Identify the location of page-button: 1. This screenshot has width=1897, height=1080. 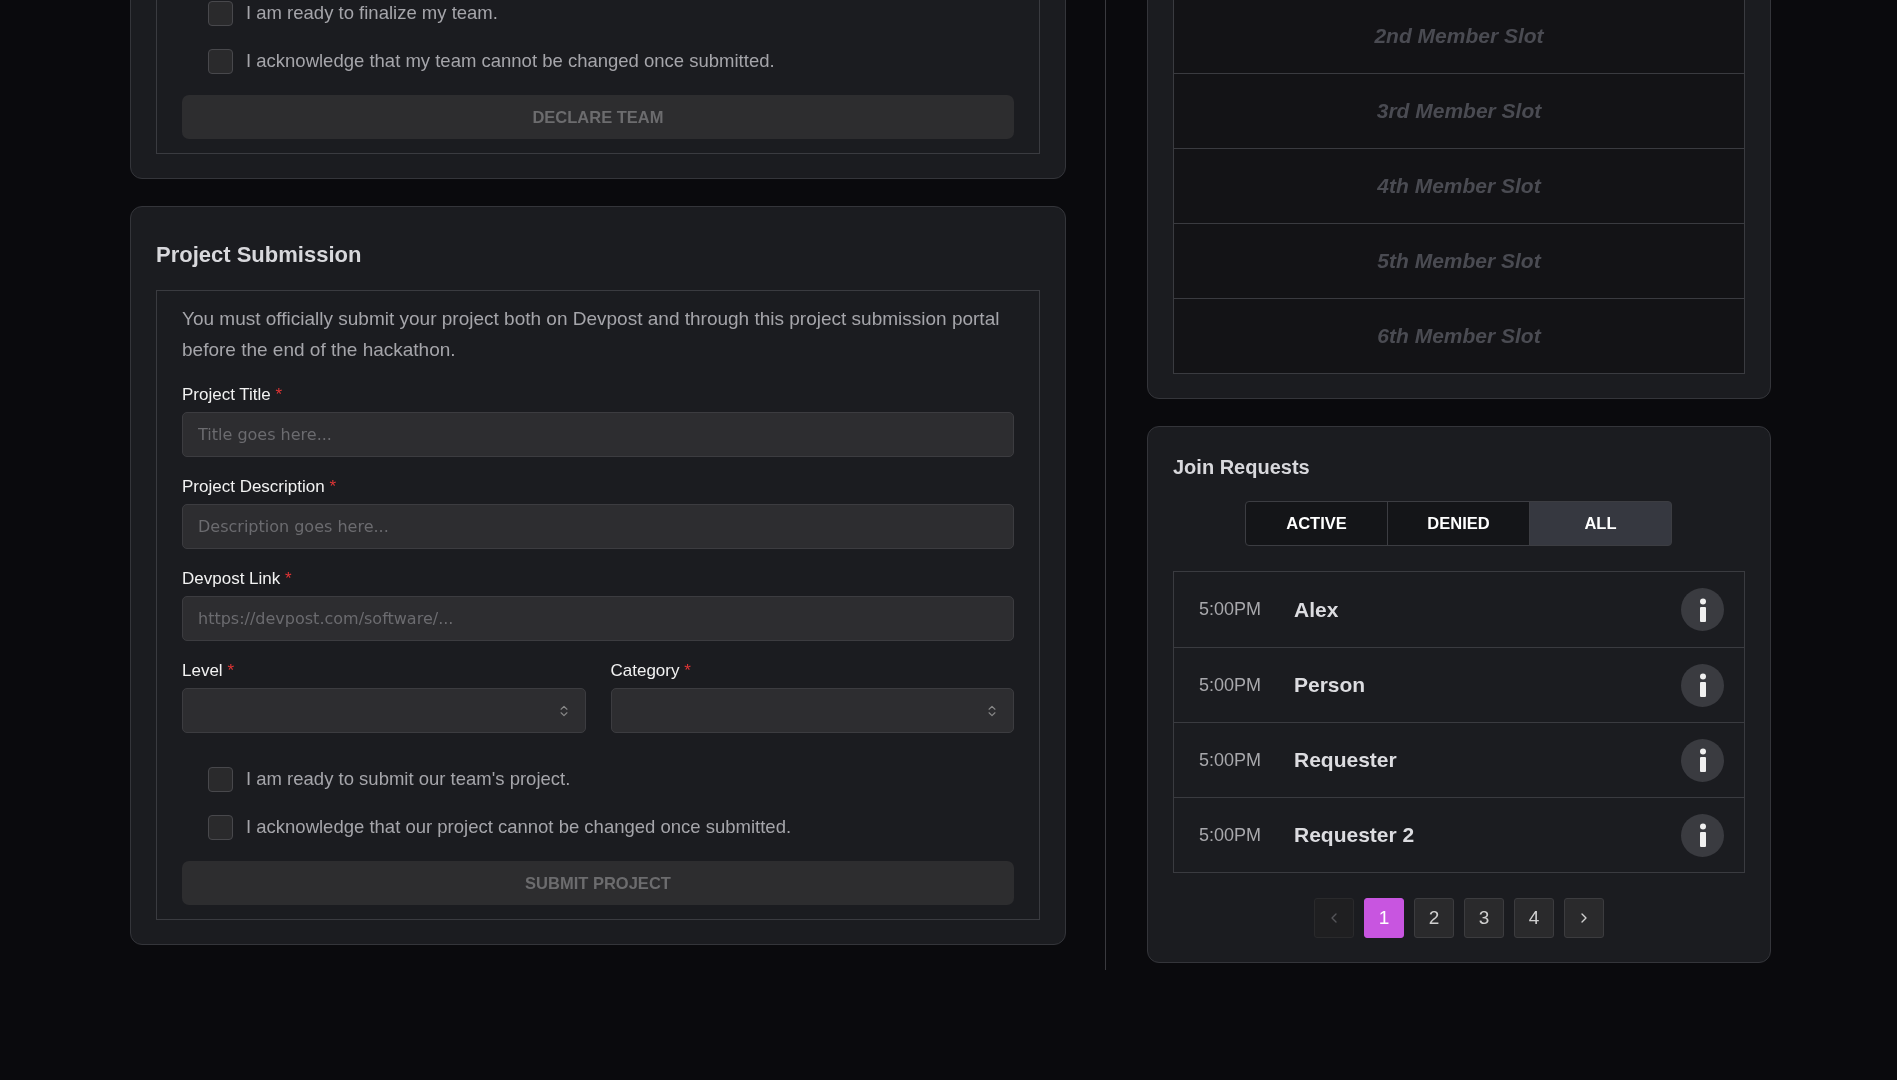
(1384, 918).